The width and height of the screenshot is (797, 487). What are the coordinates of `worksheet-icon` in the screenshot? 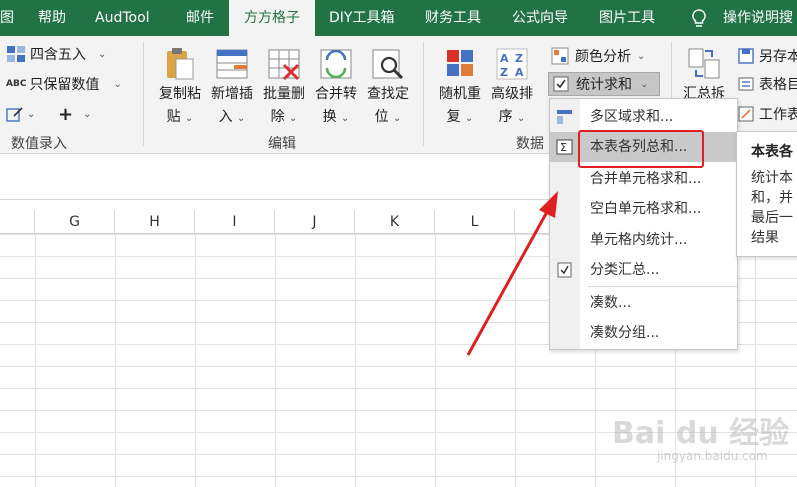 It's located at (746, 114).